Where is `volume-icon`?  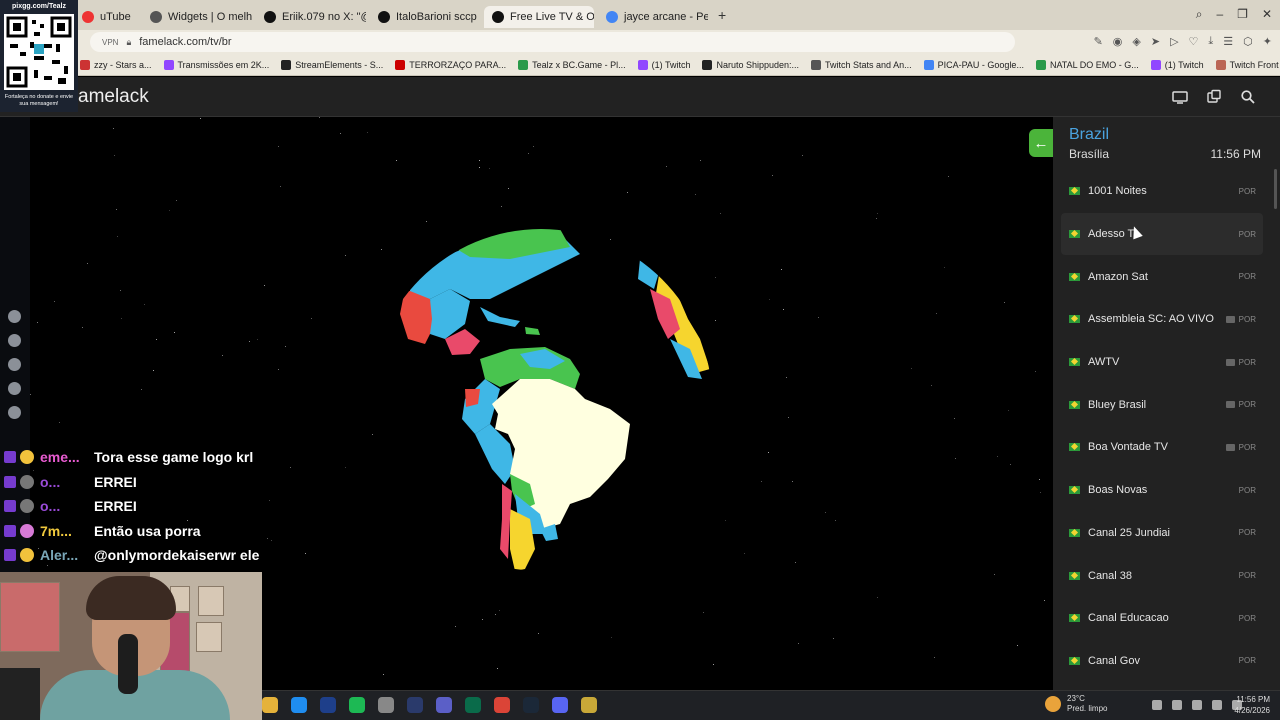 volume-icon is located at coordinates (1217, 705).